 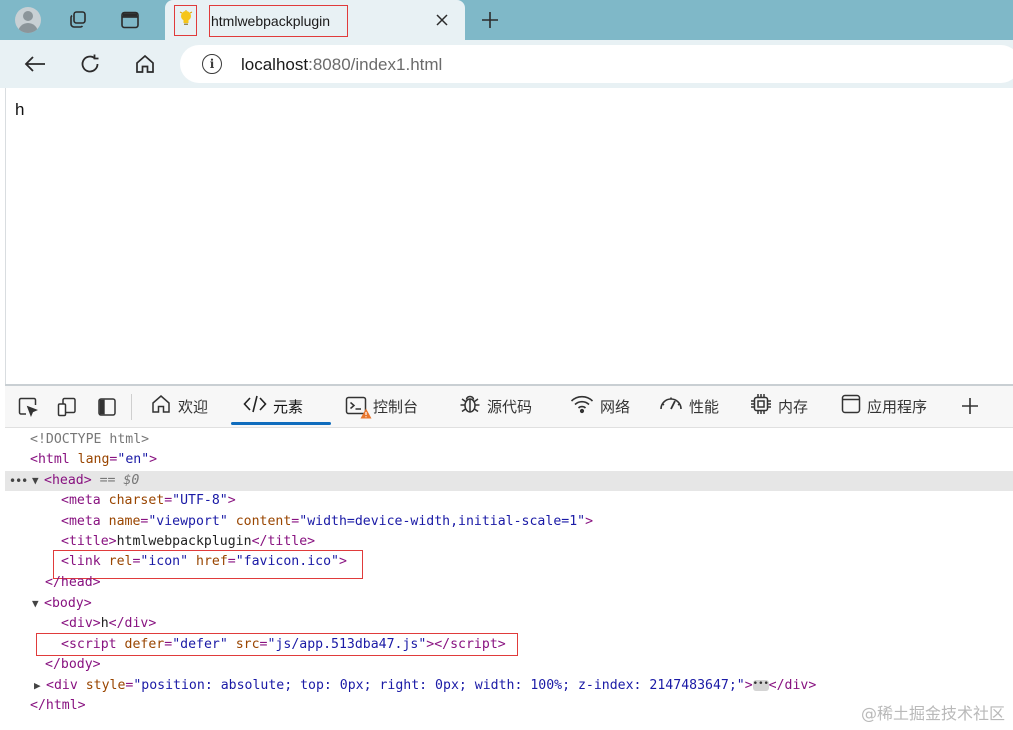 What do you see at coordinates (50, 459) in the screenshot?
I see `html-tag: <html` at bounding box center [50, 459].